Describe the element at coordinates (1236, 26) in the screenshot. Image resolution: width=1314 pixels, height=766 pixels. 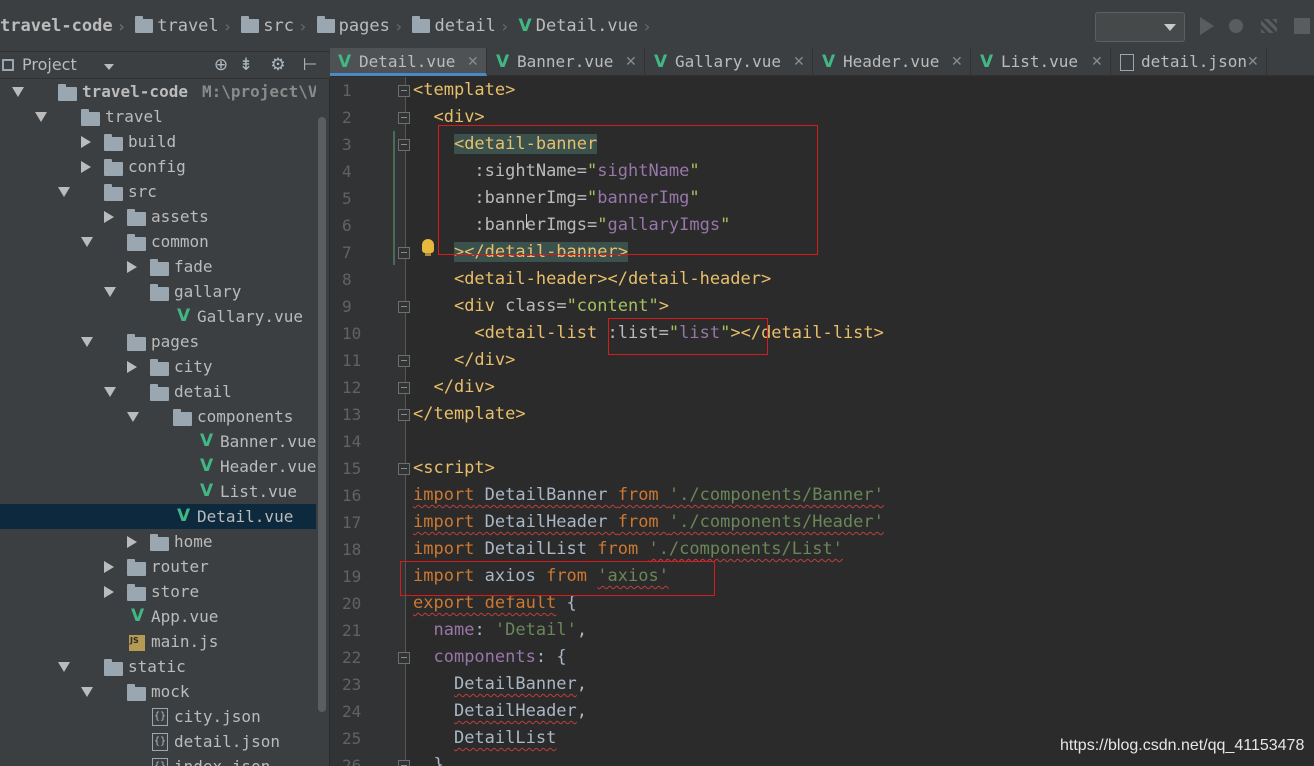
I see `debug-icon` at that location.